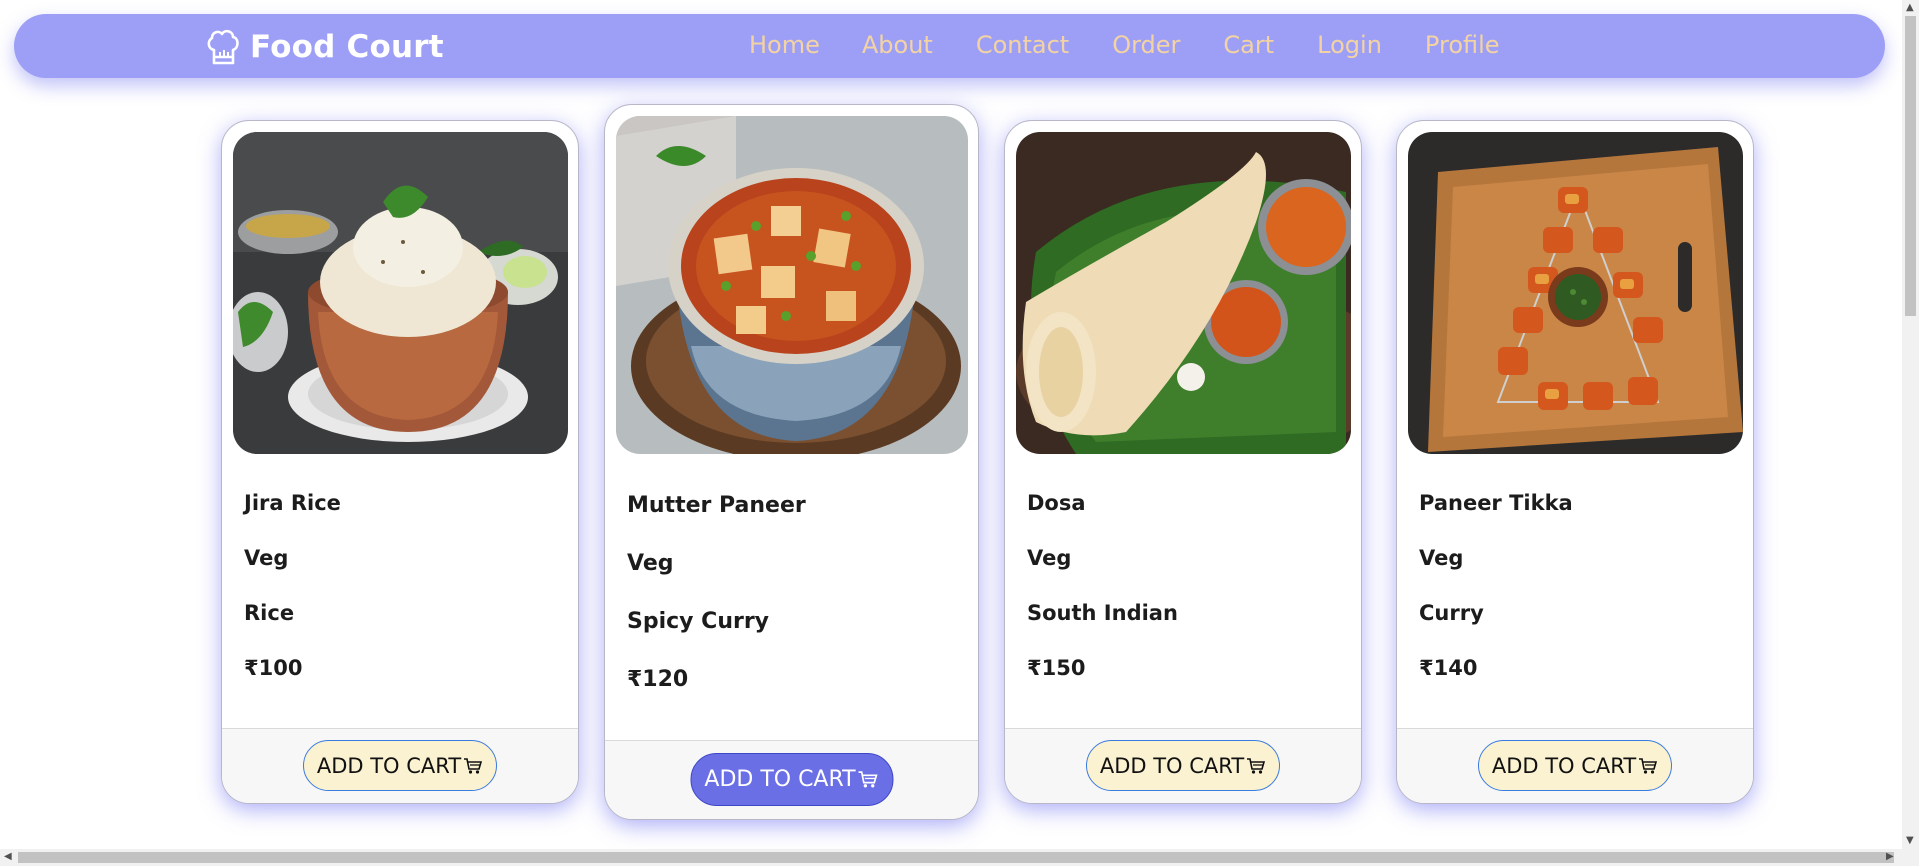 The image size is (1919, 866). Describe the element at coordinates (1890, 857) in the screenshot. I see `scroll-right-arrow-icon: ▶` at that location.